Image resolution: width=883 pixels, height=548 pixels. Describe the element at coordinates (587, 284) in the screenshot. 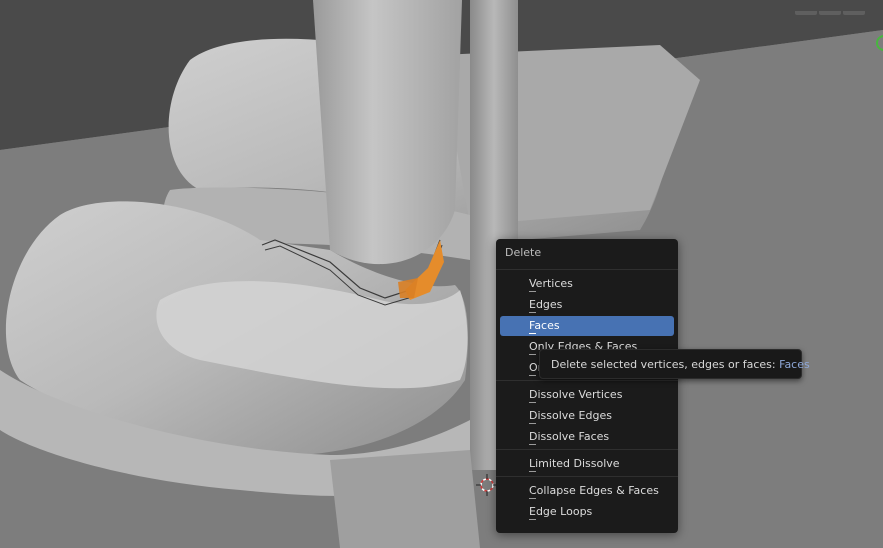

I see `menu-item-vertices: Vertices` at that location.